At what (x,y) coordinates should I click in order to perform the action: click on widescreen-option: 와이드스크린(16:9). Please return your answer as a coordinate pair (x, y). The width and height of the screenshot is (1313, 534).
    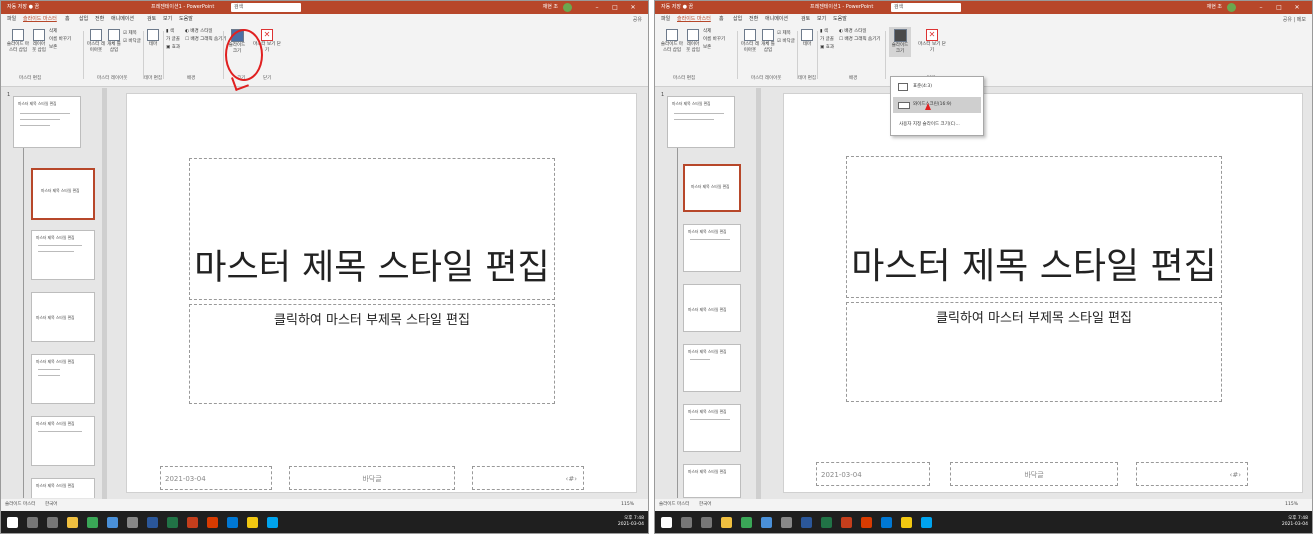
    Looking at the image, I should click on (937, 105).